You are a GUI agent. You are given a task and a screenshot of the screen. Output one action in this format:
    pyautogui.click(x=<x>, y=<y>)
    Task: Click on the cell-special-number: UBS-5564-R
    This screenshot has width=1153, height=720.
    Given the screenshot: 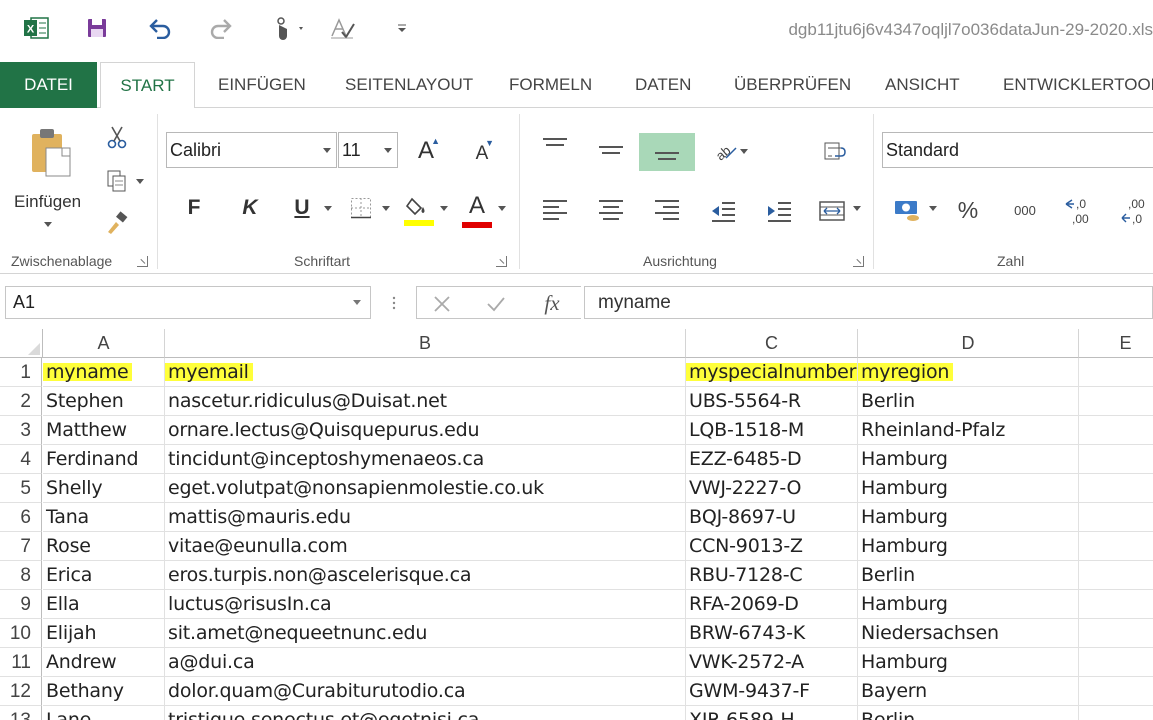 What is the action you would take?
    pyautogui.click(x=772, y=401)
    